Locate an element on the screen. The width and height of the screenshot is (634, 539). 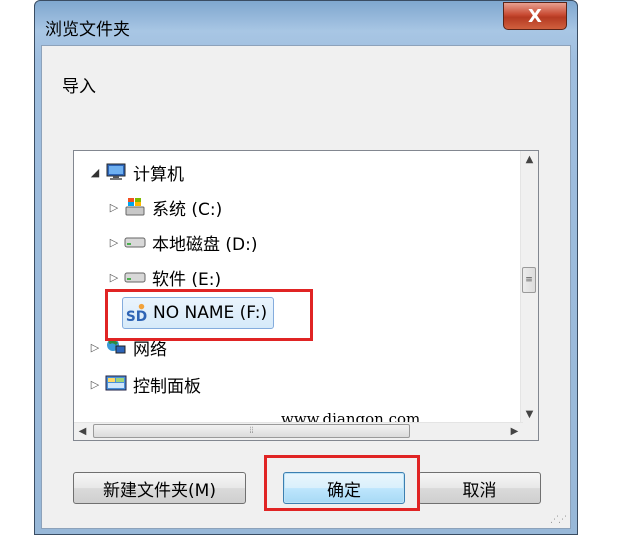
tree-item-drive-c: ▷ 系统 (C:) is located at coordinates (164, 207).